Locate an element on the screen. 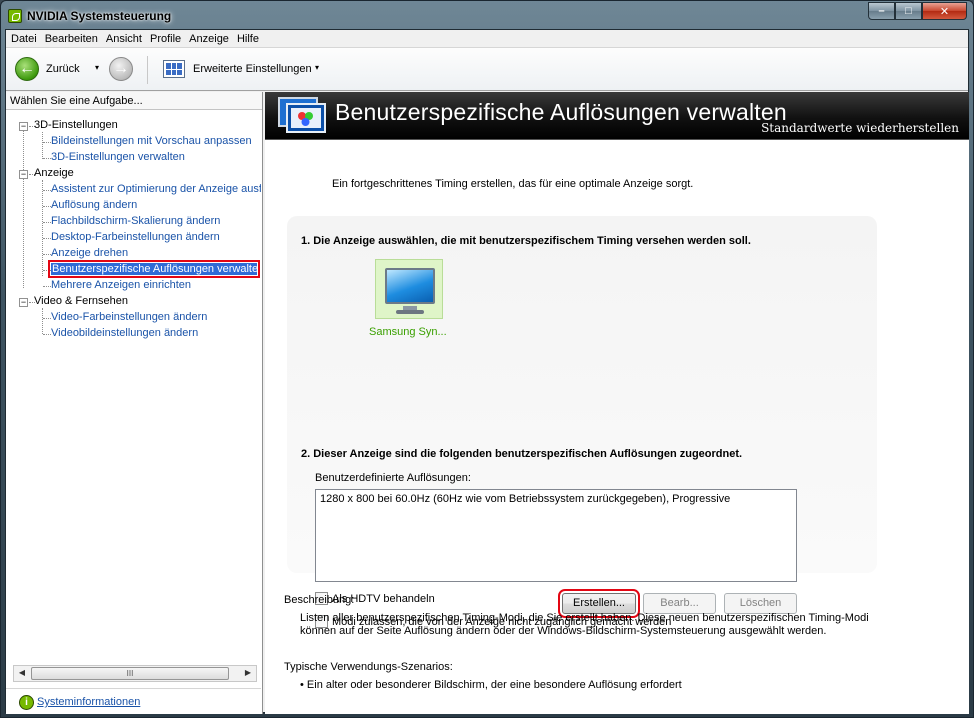  custom-resolutions-label: Benutzerdefinierte Auflösungen: is located at coordinates (393, 478).